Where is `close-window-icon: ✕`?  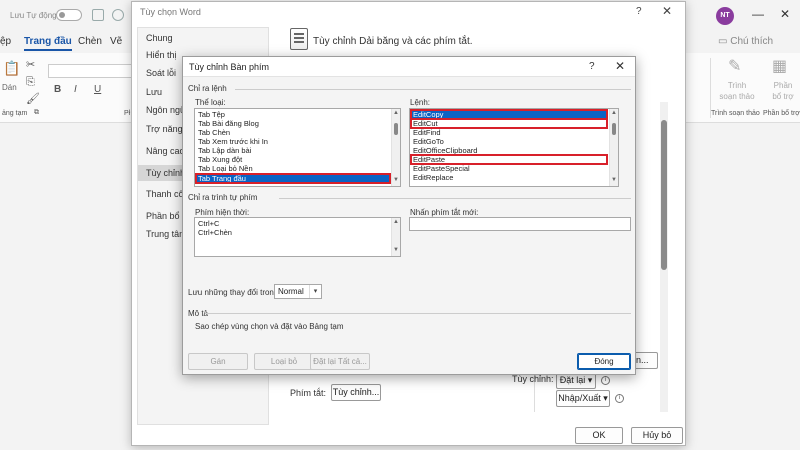
close-window-icon: ✕ is located at coordinates (785, 14).